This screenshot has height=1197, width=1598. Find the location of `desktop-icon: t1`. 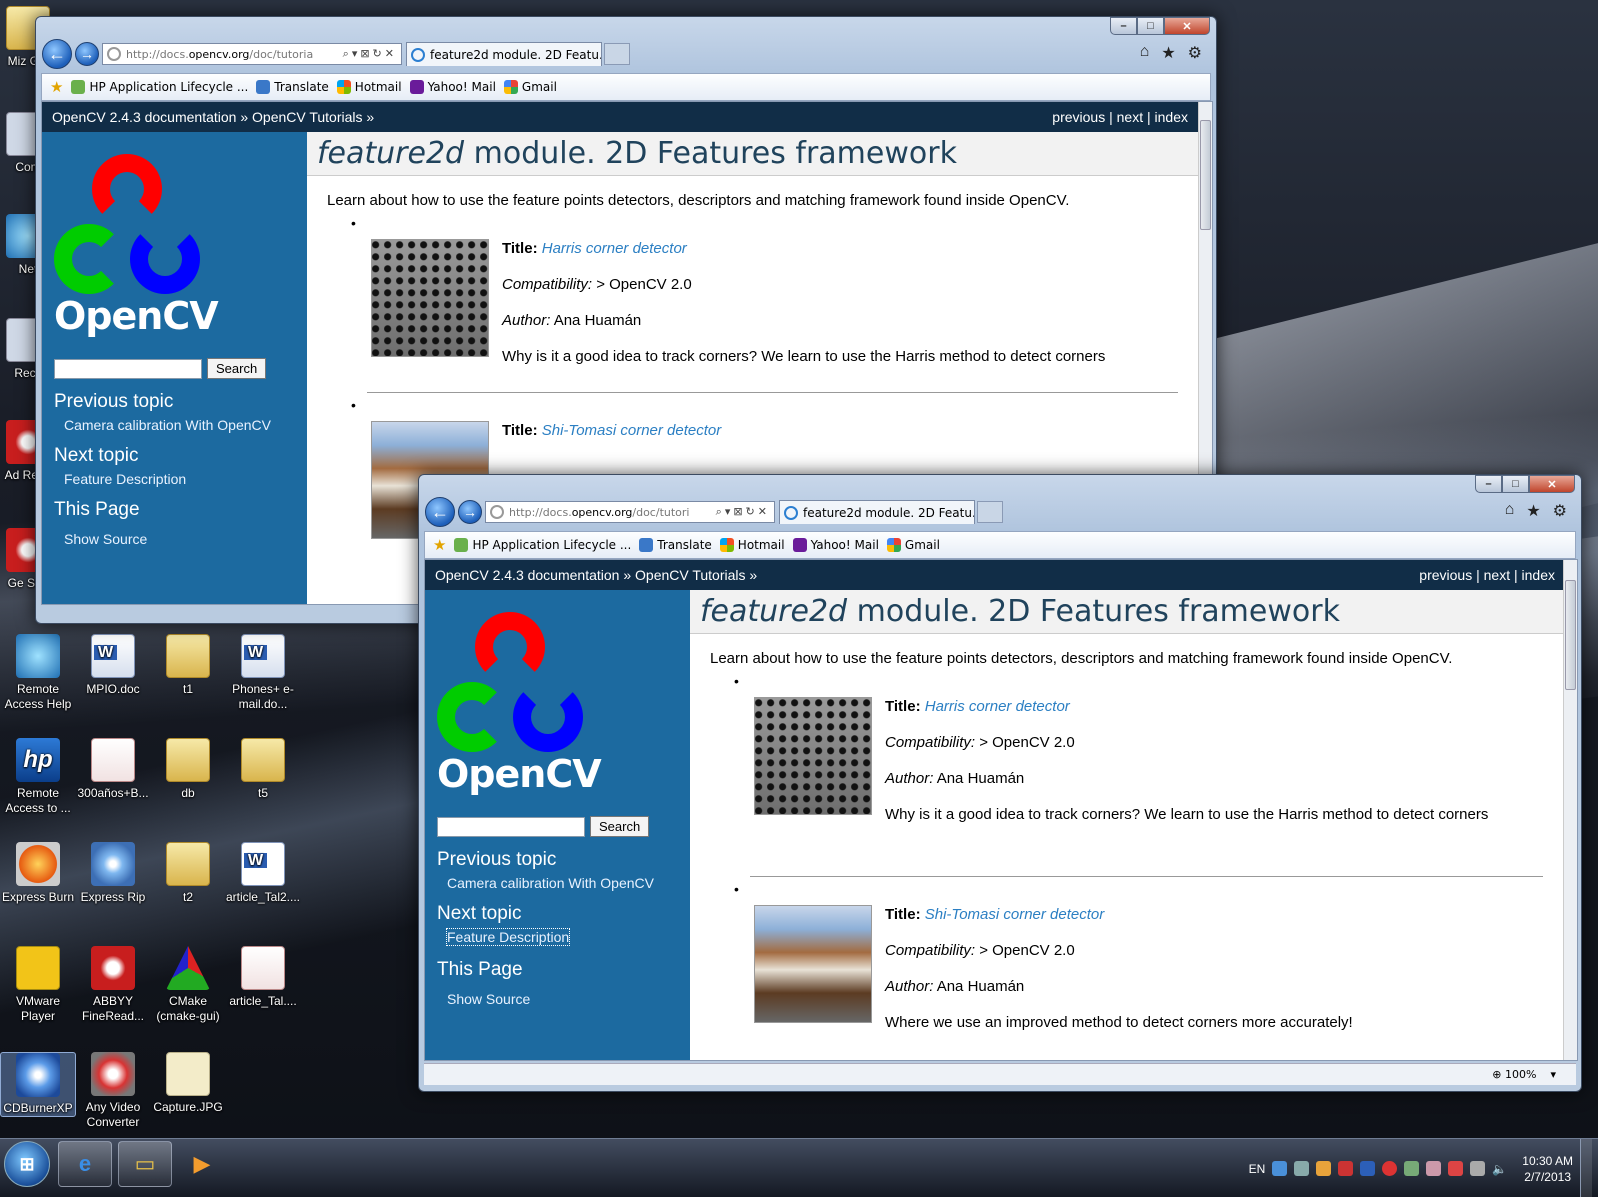

desktop-icon: t1 is located at coordinates (188, 665).